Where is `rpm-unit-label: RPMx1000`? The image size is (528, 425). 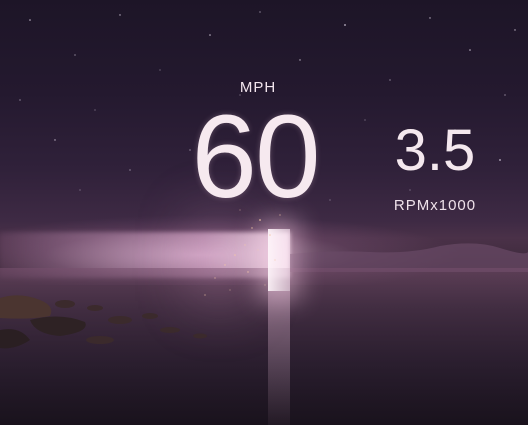
rpm-unit-label: RPMx1000 is located at coordinates (435, 205).